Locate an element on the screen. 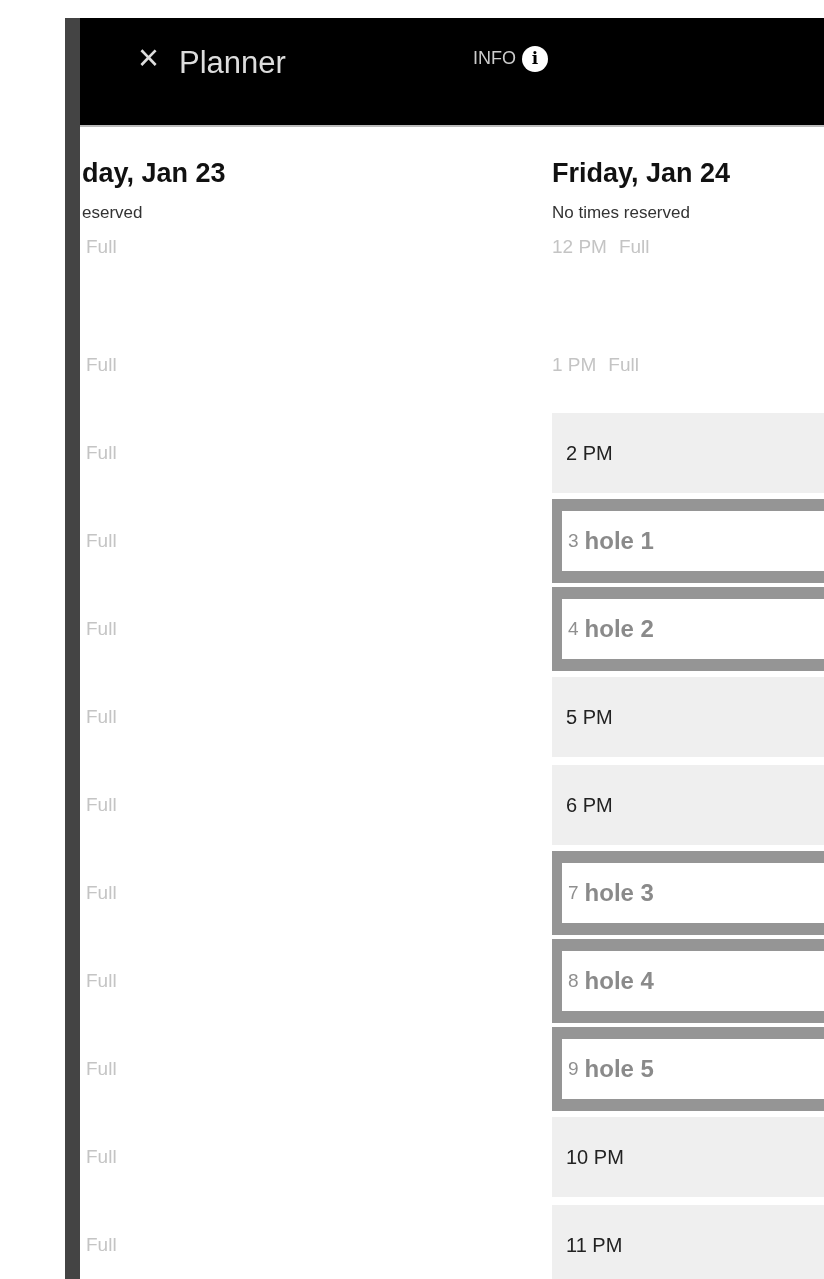  window-title: Planner is located at coordinates (232, 63).